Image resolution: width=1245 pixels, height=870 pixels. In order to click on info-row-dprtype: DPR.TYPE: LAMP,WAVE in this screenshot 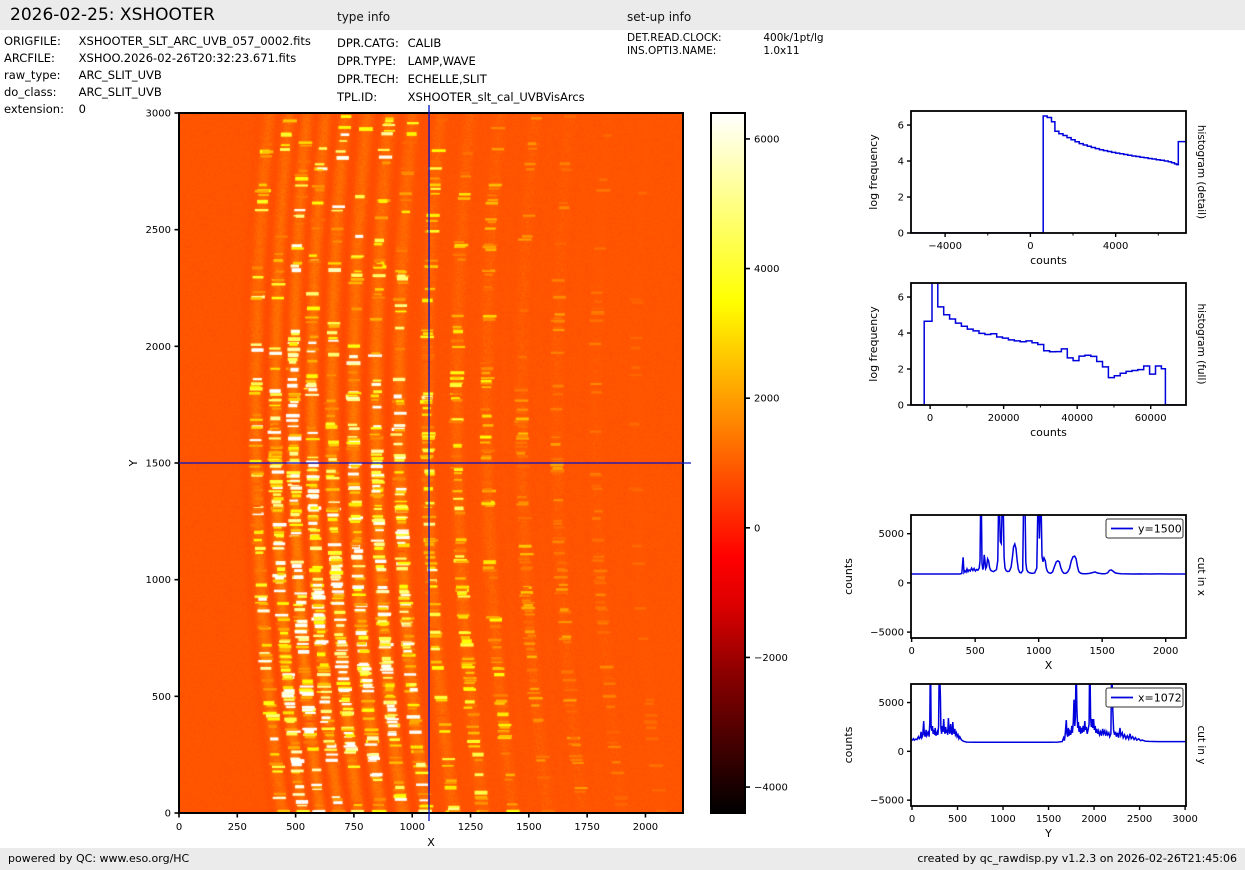, I will do `click(461, 61)`.